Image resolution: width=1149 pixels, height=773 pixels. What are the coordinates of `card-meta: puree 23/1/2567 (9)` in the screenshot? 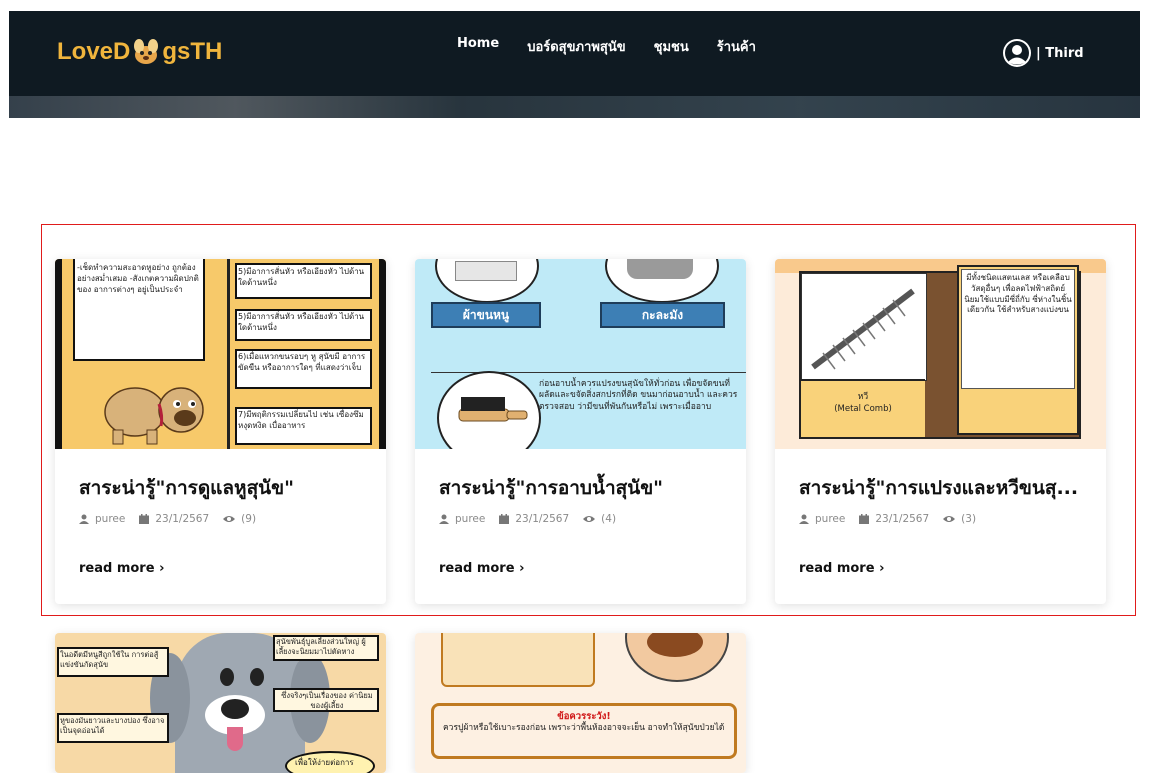 It's located at (174, 519).